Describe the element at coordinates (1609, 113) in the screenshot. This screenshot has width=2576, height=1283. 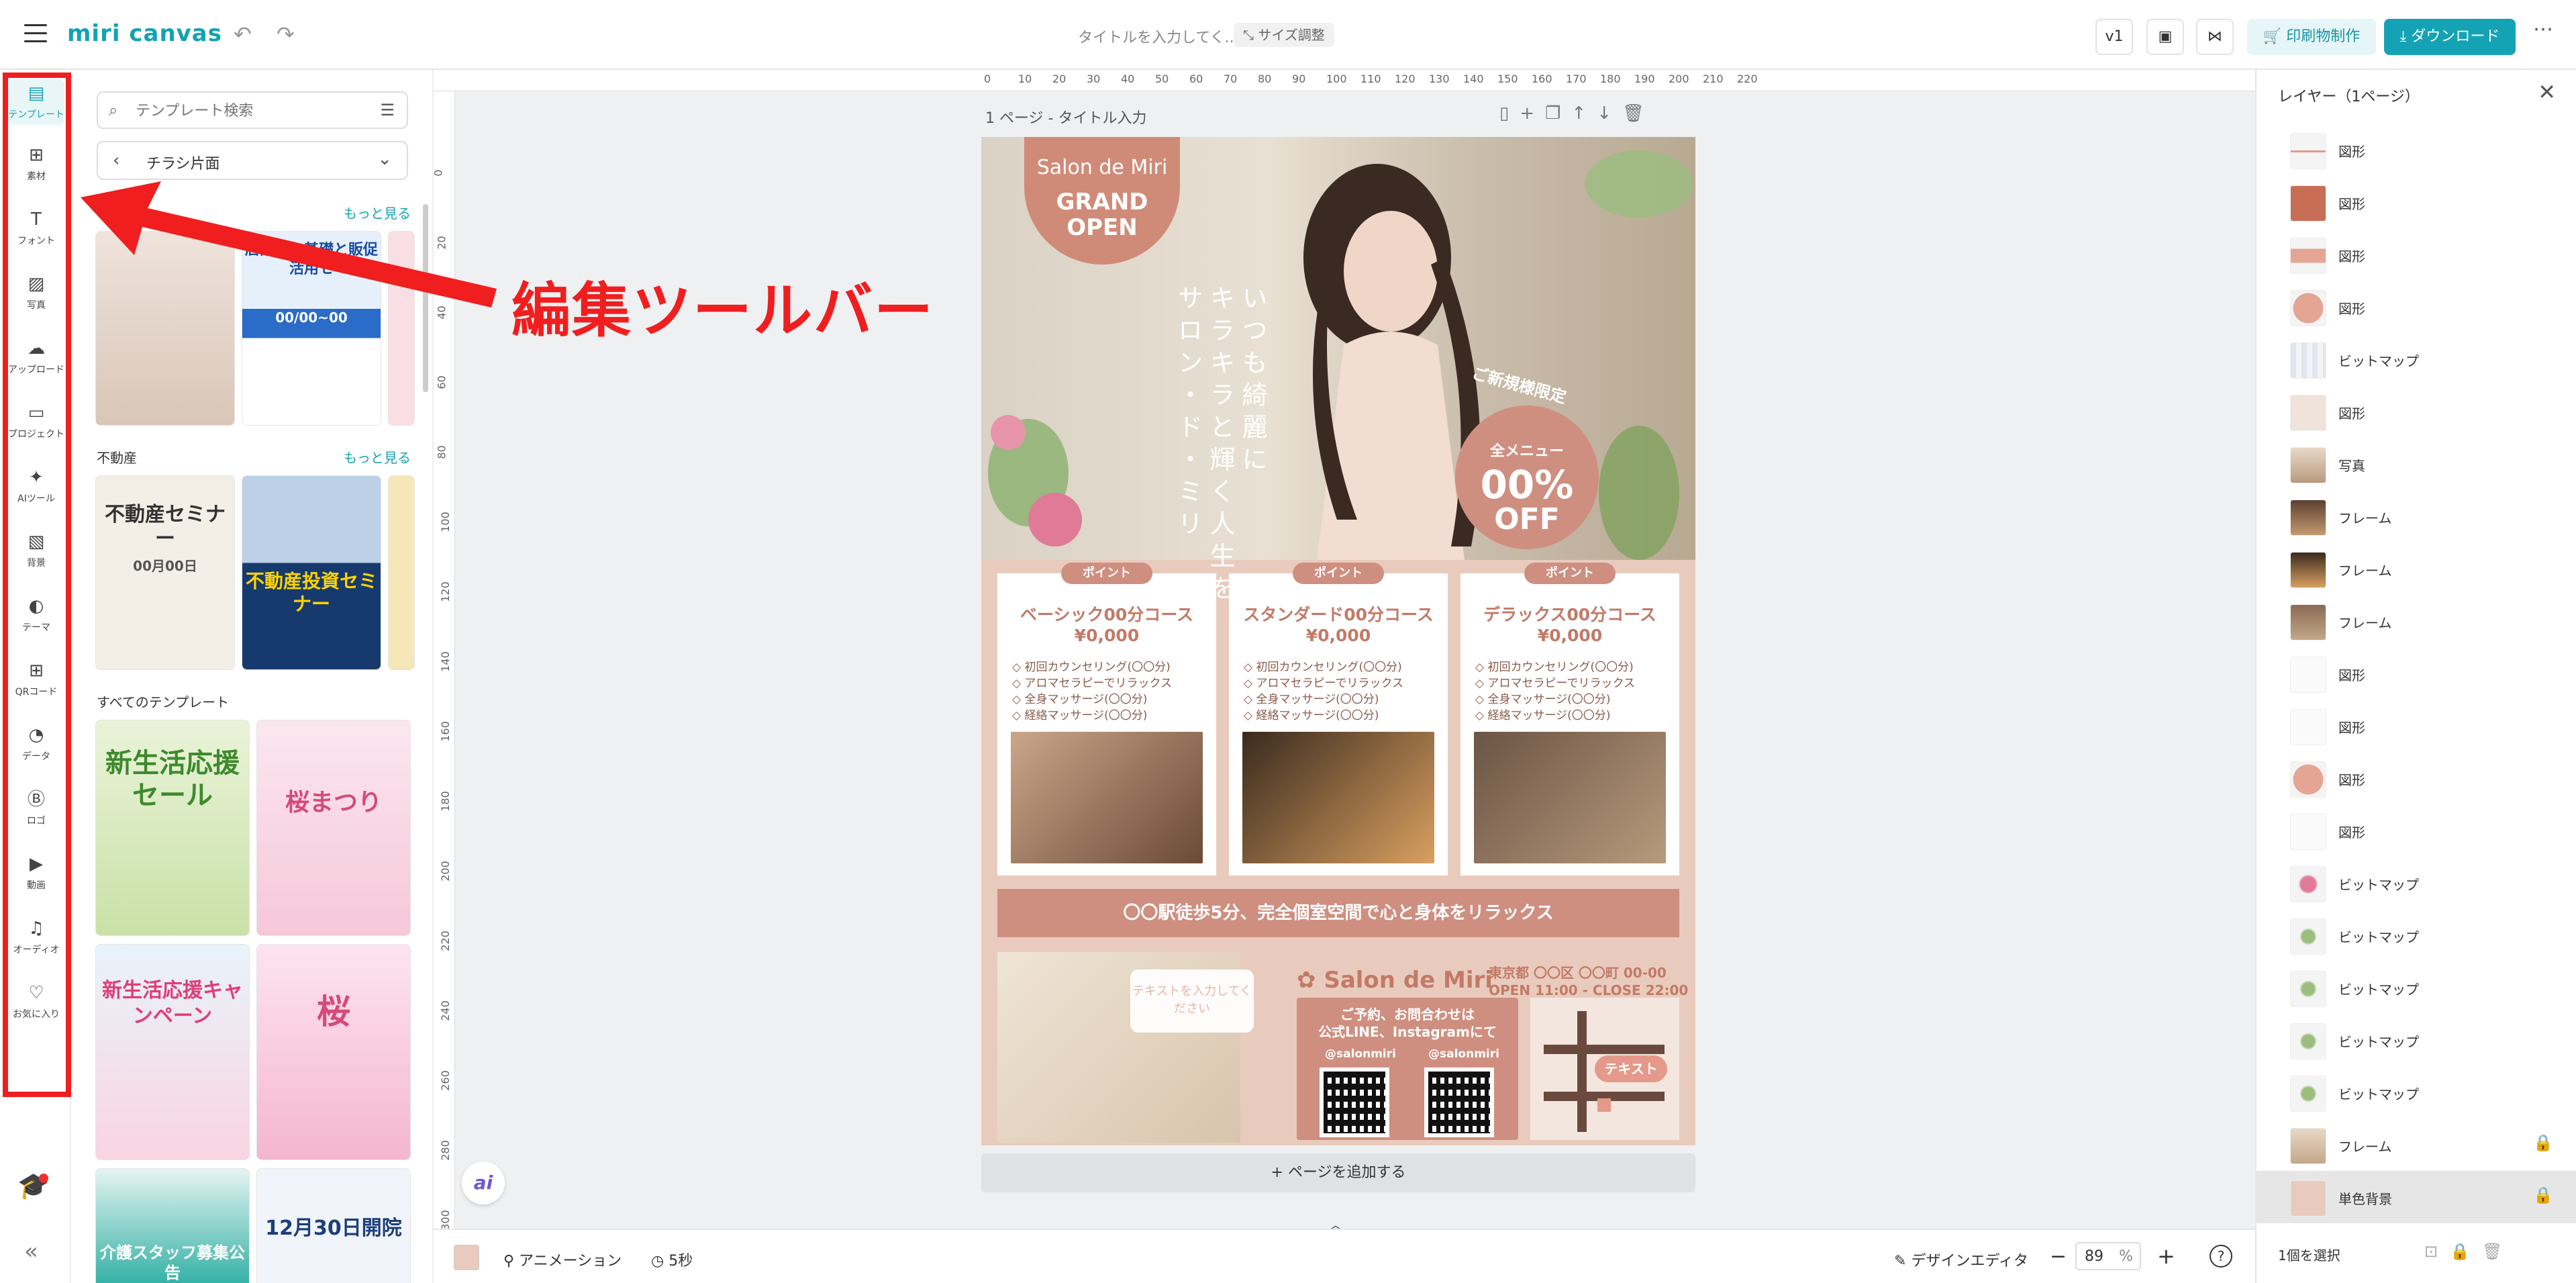
I see `arrow-down-icon: ↓` at that location.